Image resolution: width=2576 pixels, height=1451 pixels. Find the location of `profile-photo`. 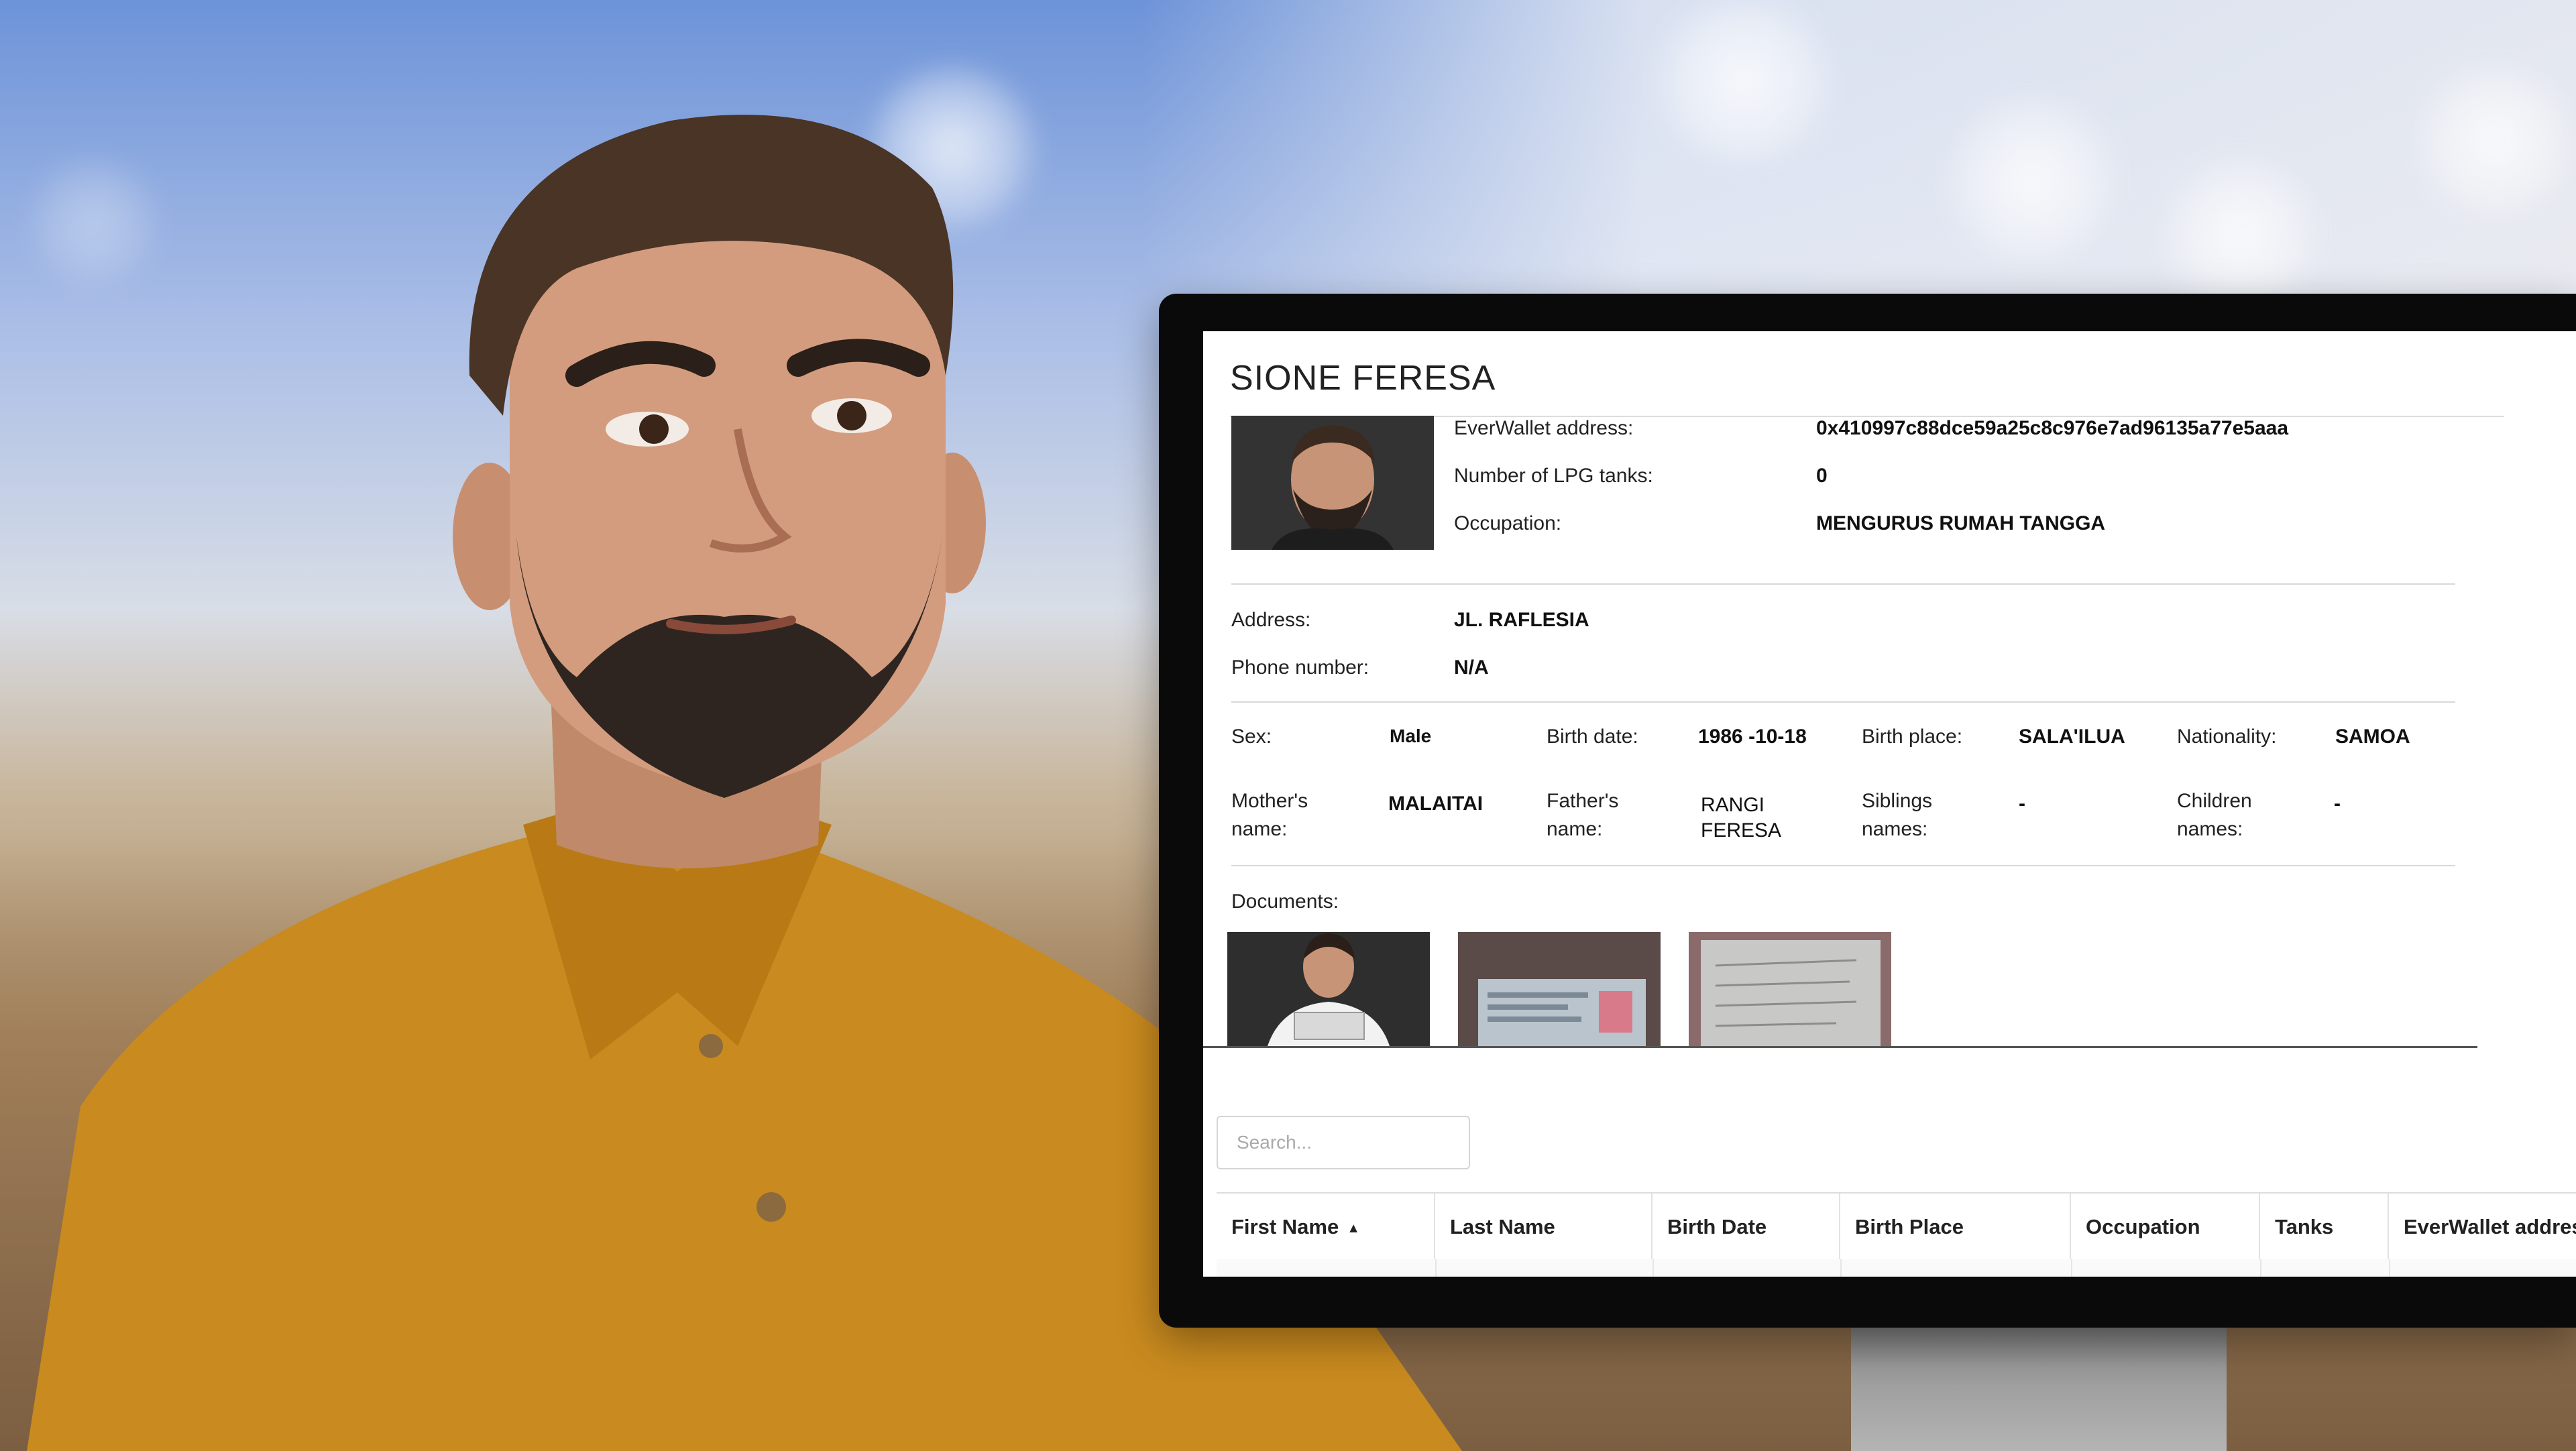

profile-photo is located at coordinates (1332, 483).